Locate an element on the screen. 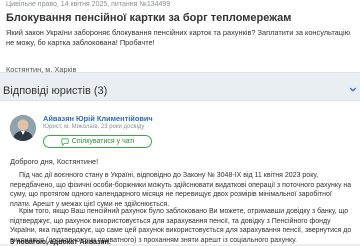 The width and height of the screenshot is (360, 246). answer-greeting: Доброго дня, Костянтине! is located at coordinates (54, 161).